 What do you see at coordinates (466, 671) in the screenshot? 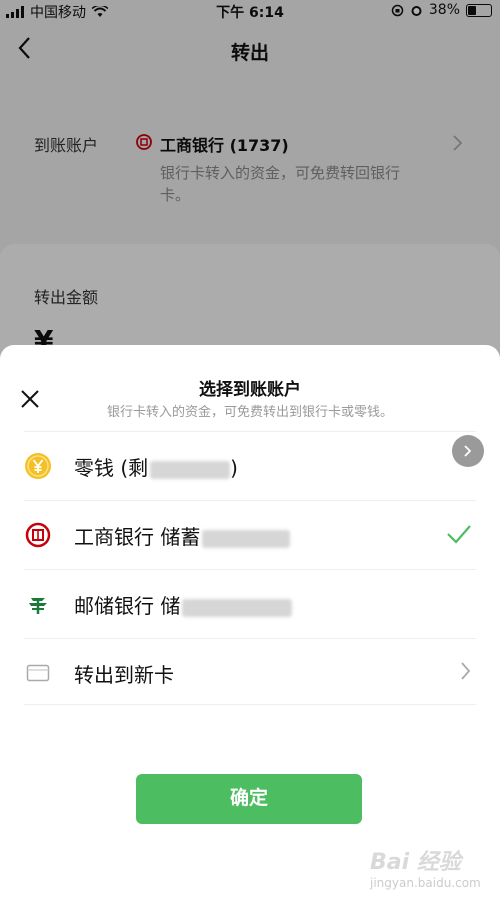
I see `chevron-right-icon` at bounding box center [466, 671].